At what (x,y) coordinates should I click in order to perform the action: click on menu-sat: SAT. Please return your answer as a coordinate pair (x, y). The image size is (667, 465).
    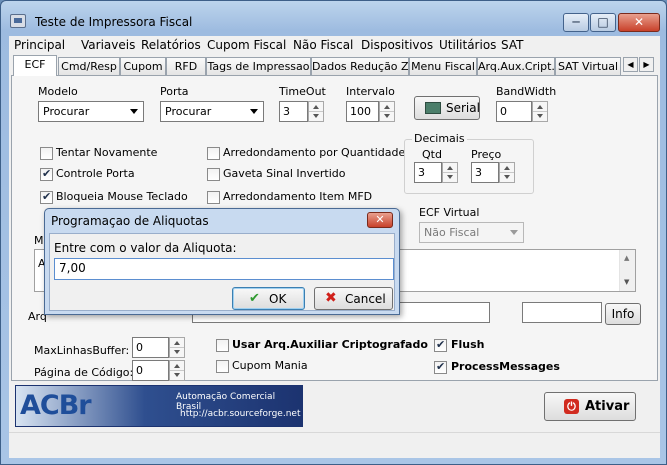
    Looking at the image, I should click on (512, 45).